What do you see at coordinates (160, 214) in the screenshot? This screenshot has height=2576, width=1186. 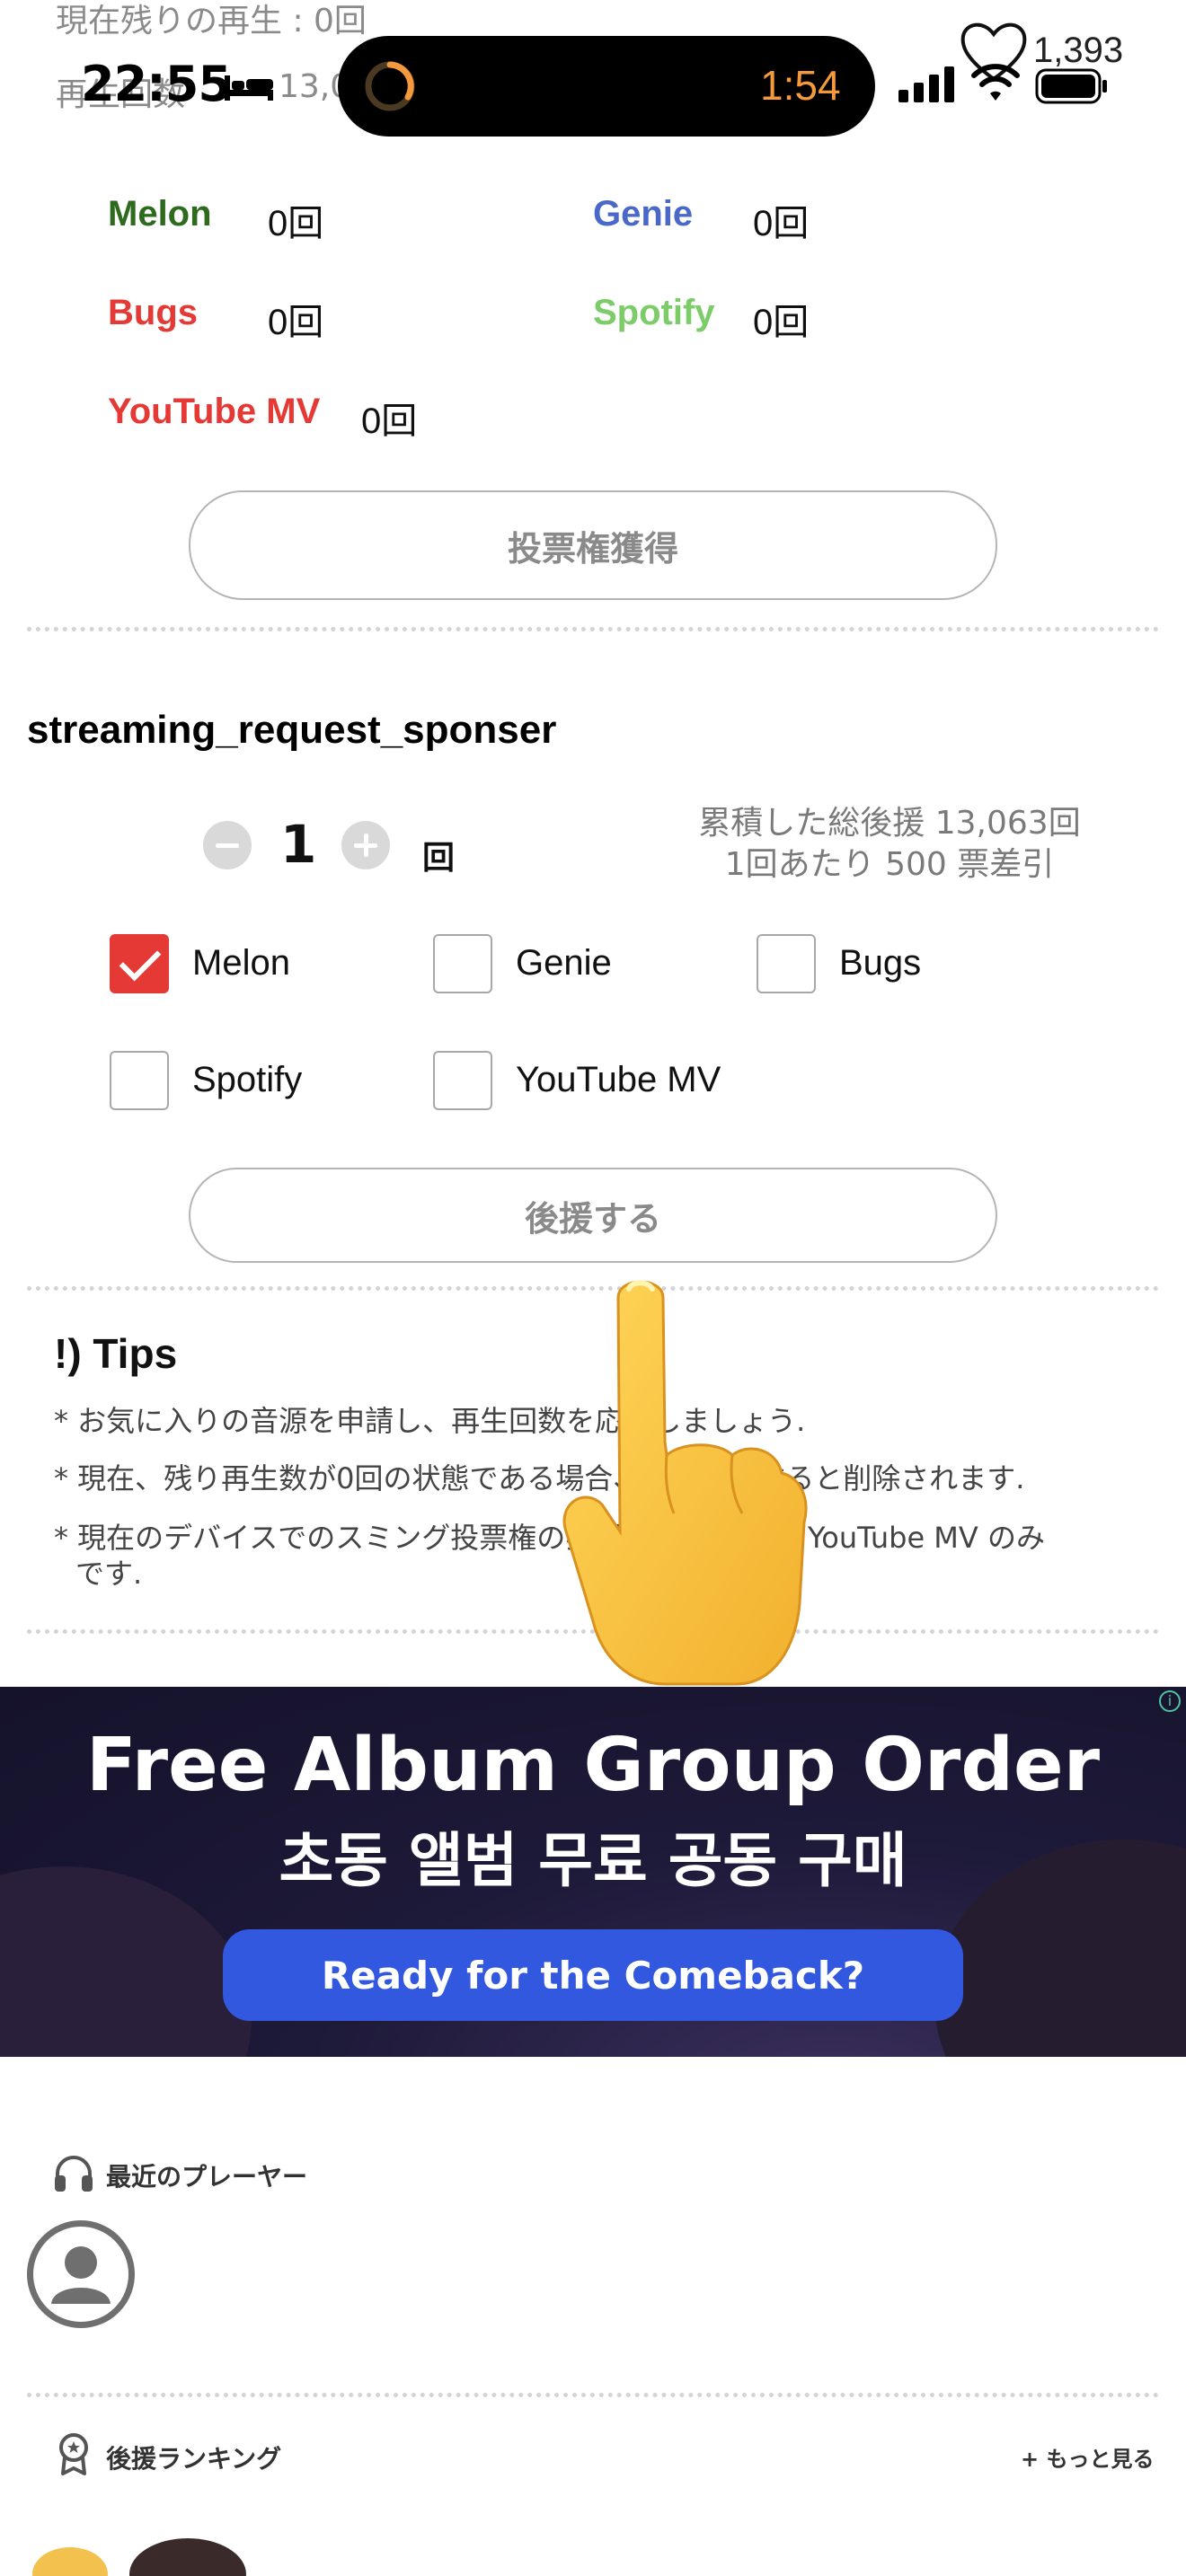 I see `platform-name-melon: Melon` at bounding box center [160, 214].